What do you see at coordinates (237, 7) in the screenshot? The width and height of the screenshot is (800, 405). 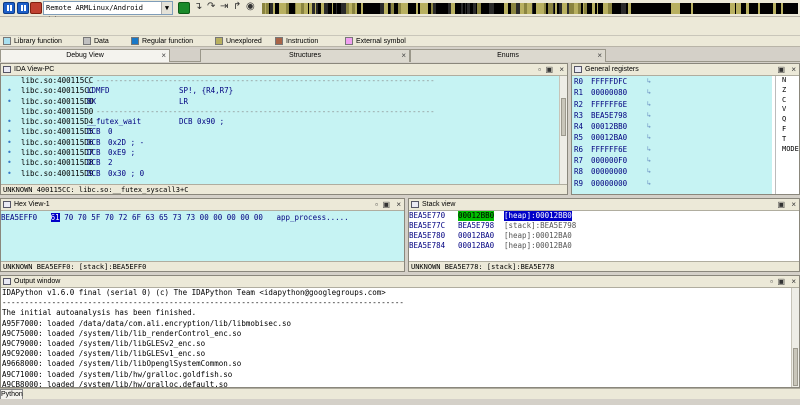 I see `step-out-icon: ↱` at bounding box center [237, 7].